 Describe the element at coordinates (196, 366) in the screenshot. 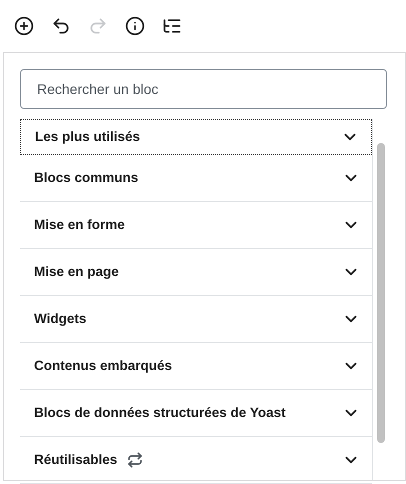

I see `category-toggle: Contenus embarqués` at that location.